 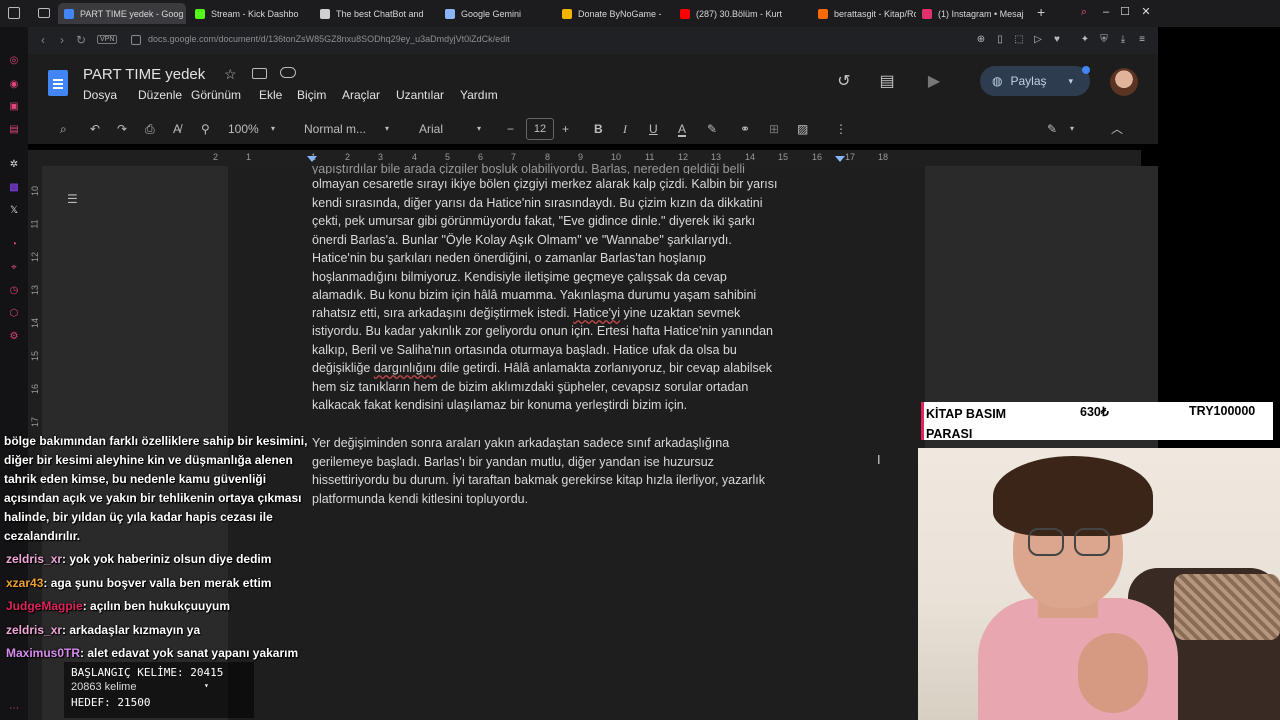 What do you see at coordinates (14, 709) in the screenshot?
I see `more-icon: ⋯` at bounding box center [14, 709].